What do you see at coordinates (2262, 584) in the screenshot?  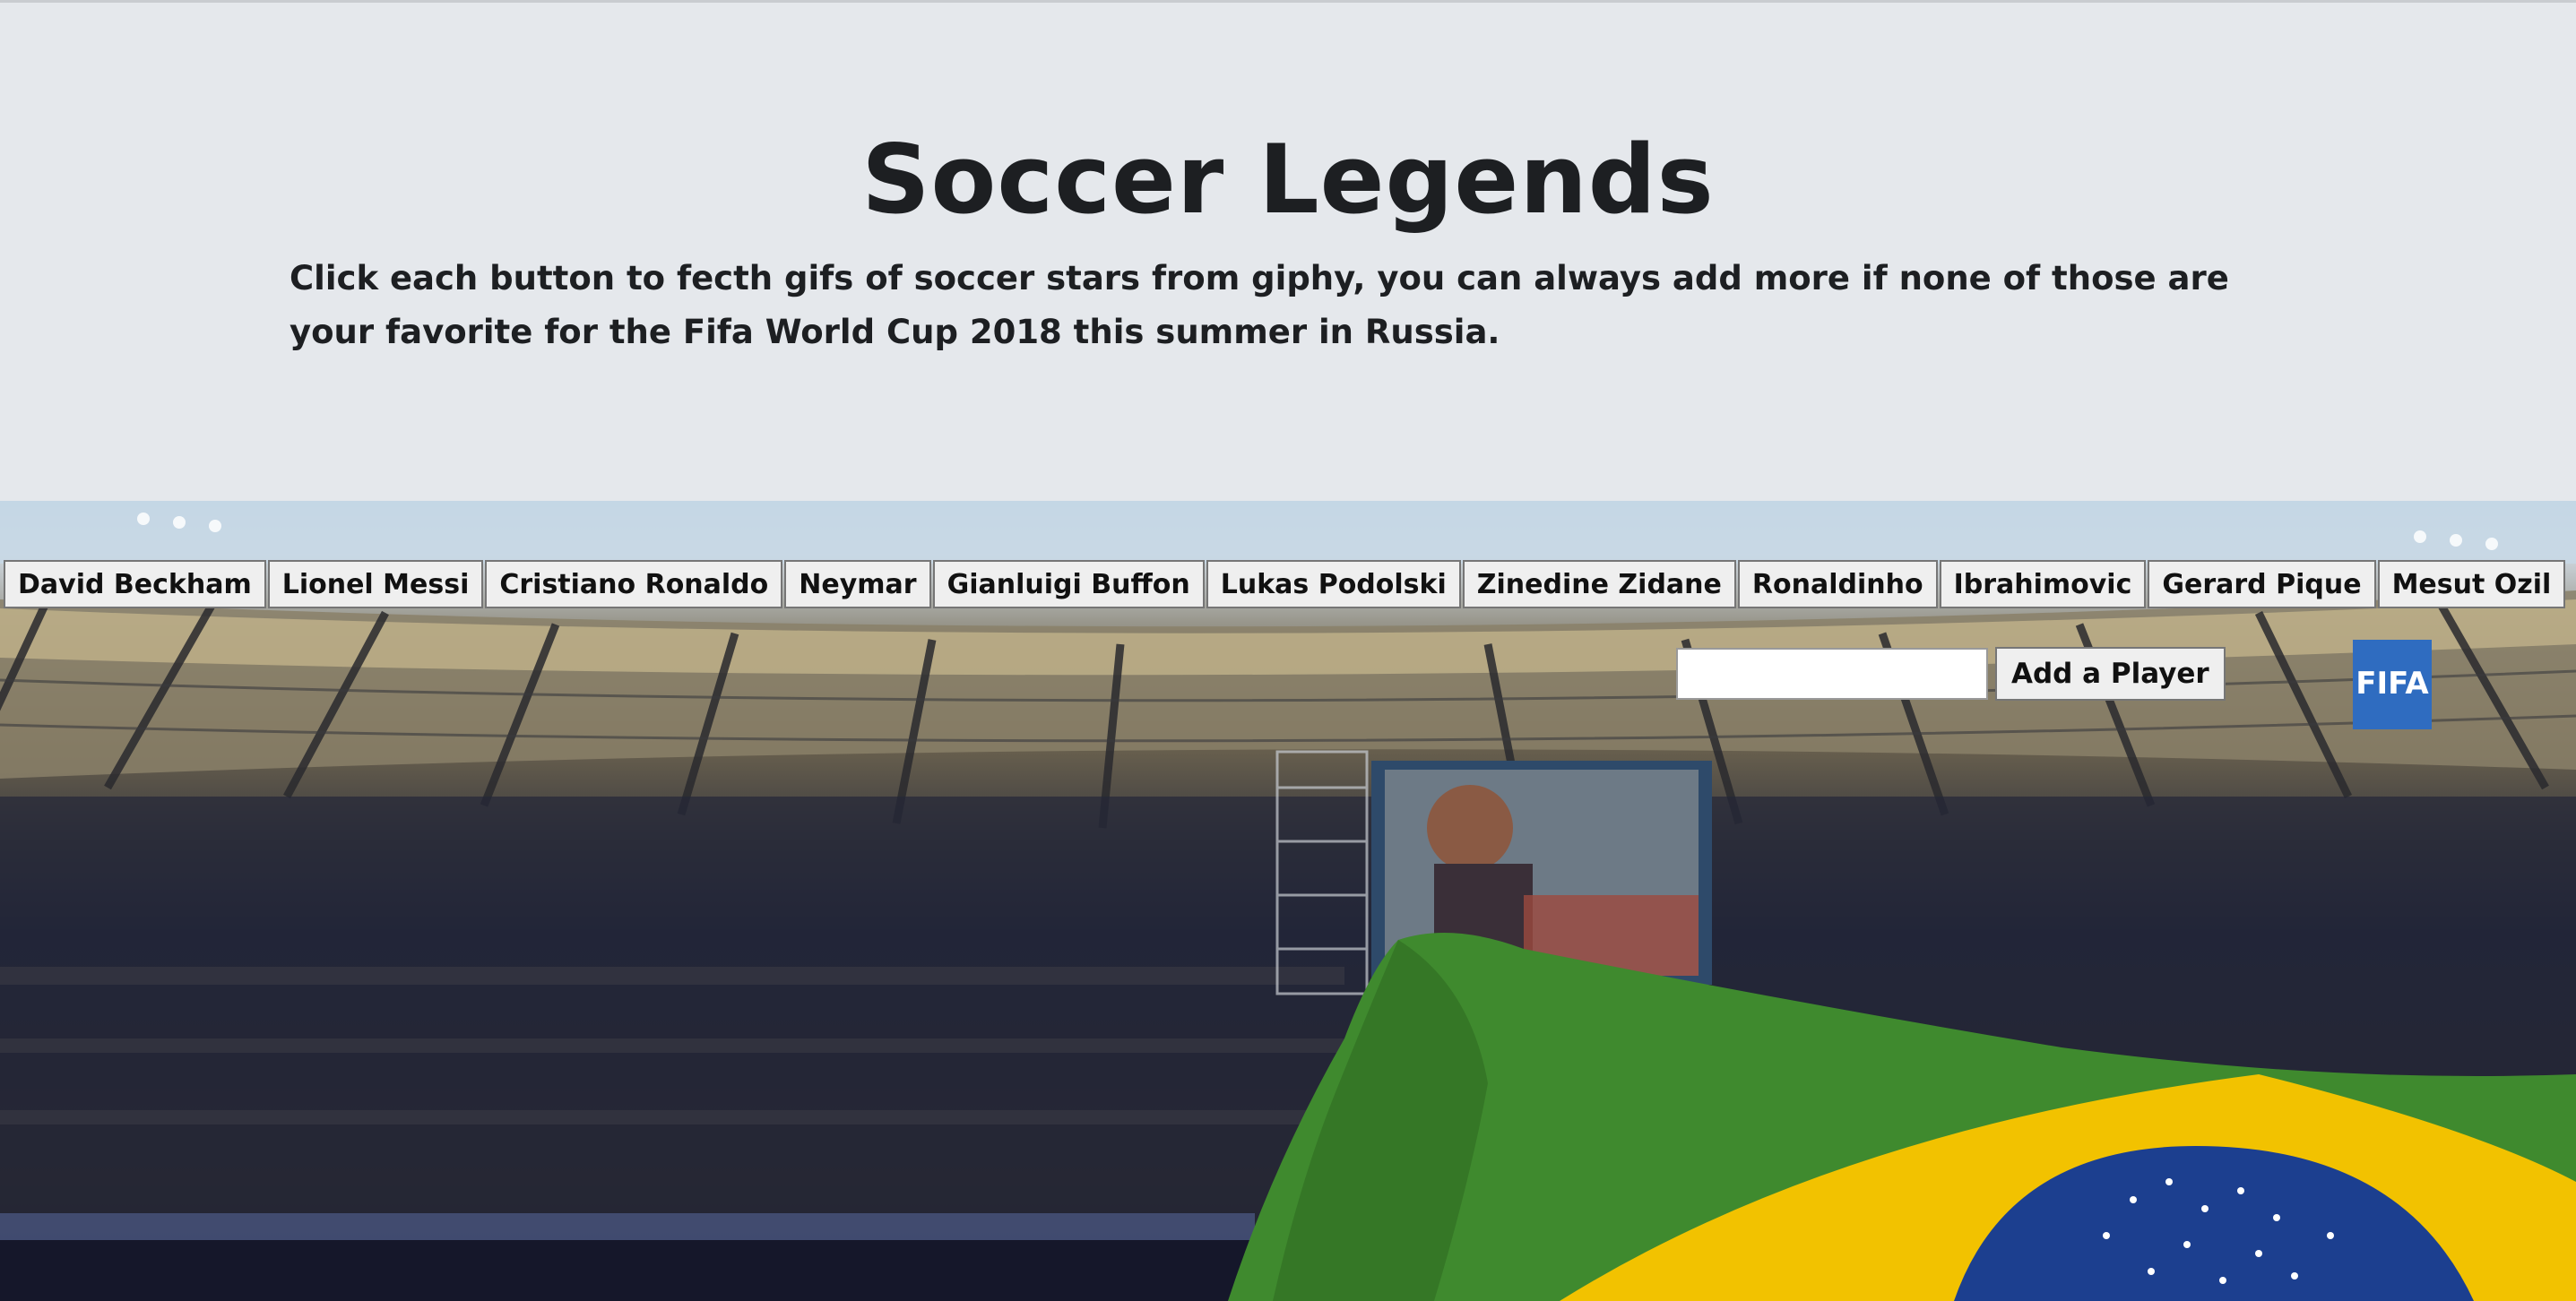 I see `player-button-gerard-pique: Gerard Pique` at bounding box center [2262, 584].